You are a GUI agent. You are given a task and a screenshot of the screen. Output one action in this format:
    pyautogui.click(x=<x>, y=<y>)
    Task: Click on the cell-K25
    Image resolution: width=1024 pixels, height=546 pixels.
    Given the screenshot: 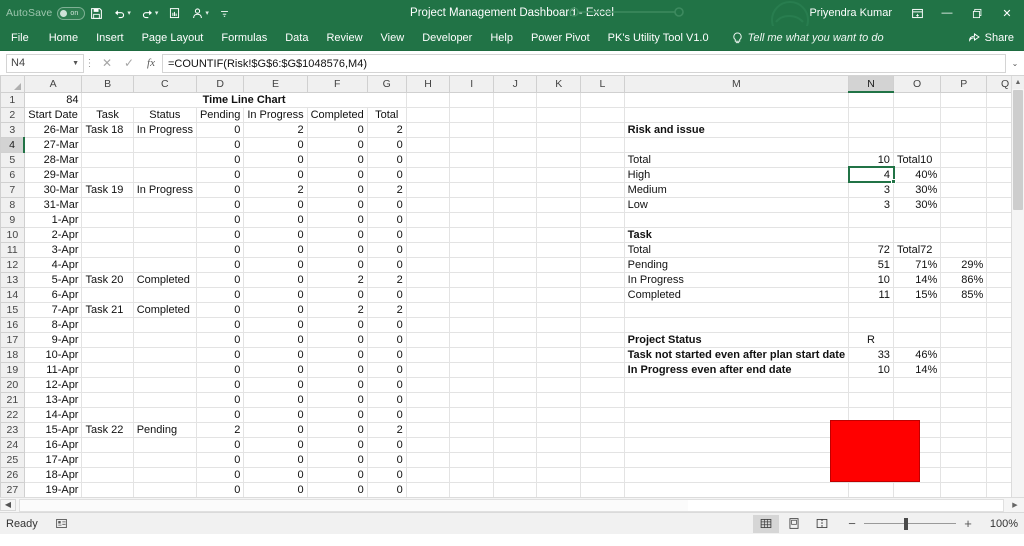 What is the action you would take?
    pyautogui.click(x=559, y=459)
    